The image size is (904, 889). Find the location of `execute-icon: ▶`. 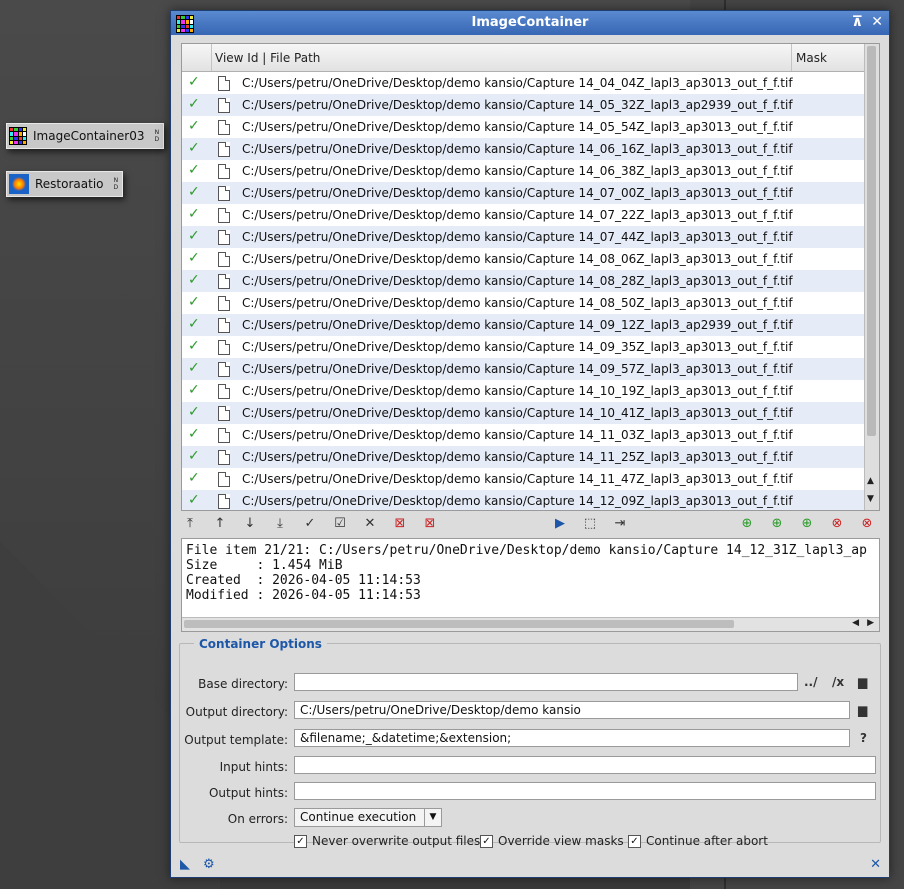

execute-icon: ▶ is located at coordinates (560, 523).